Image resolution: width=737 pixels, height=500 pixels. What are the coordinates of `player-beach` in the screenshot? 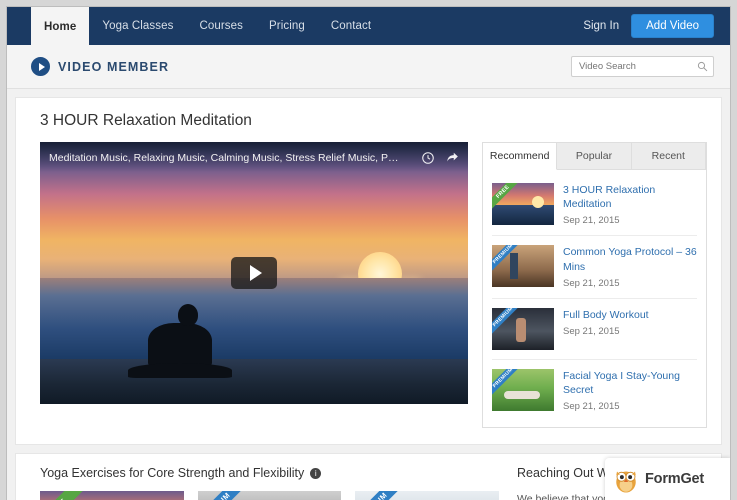 It's located at (254, 381).